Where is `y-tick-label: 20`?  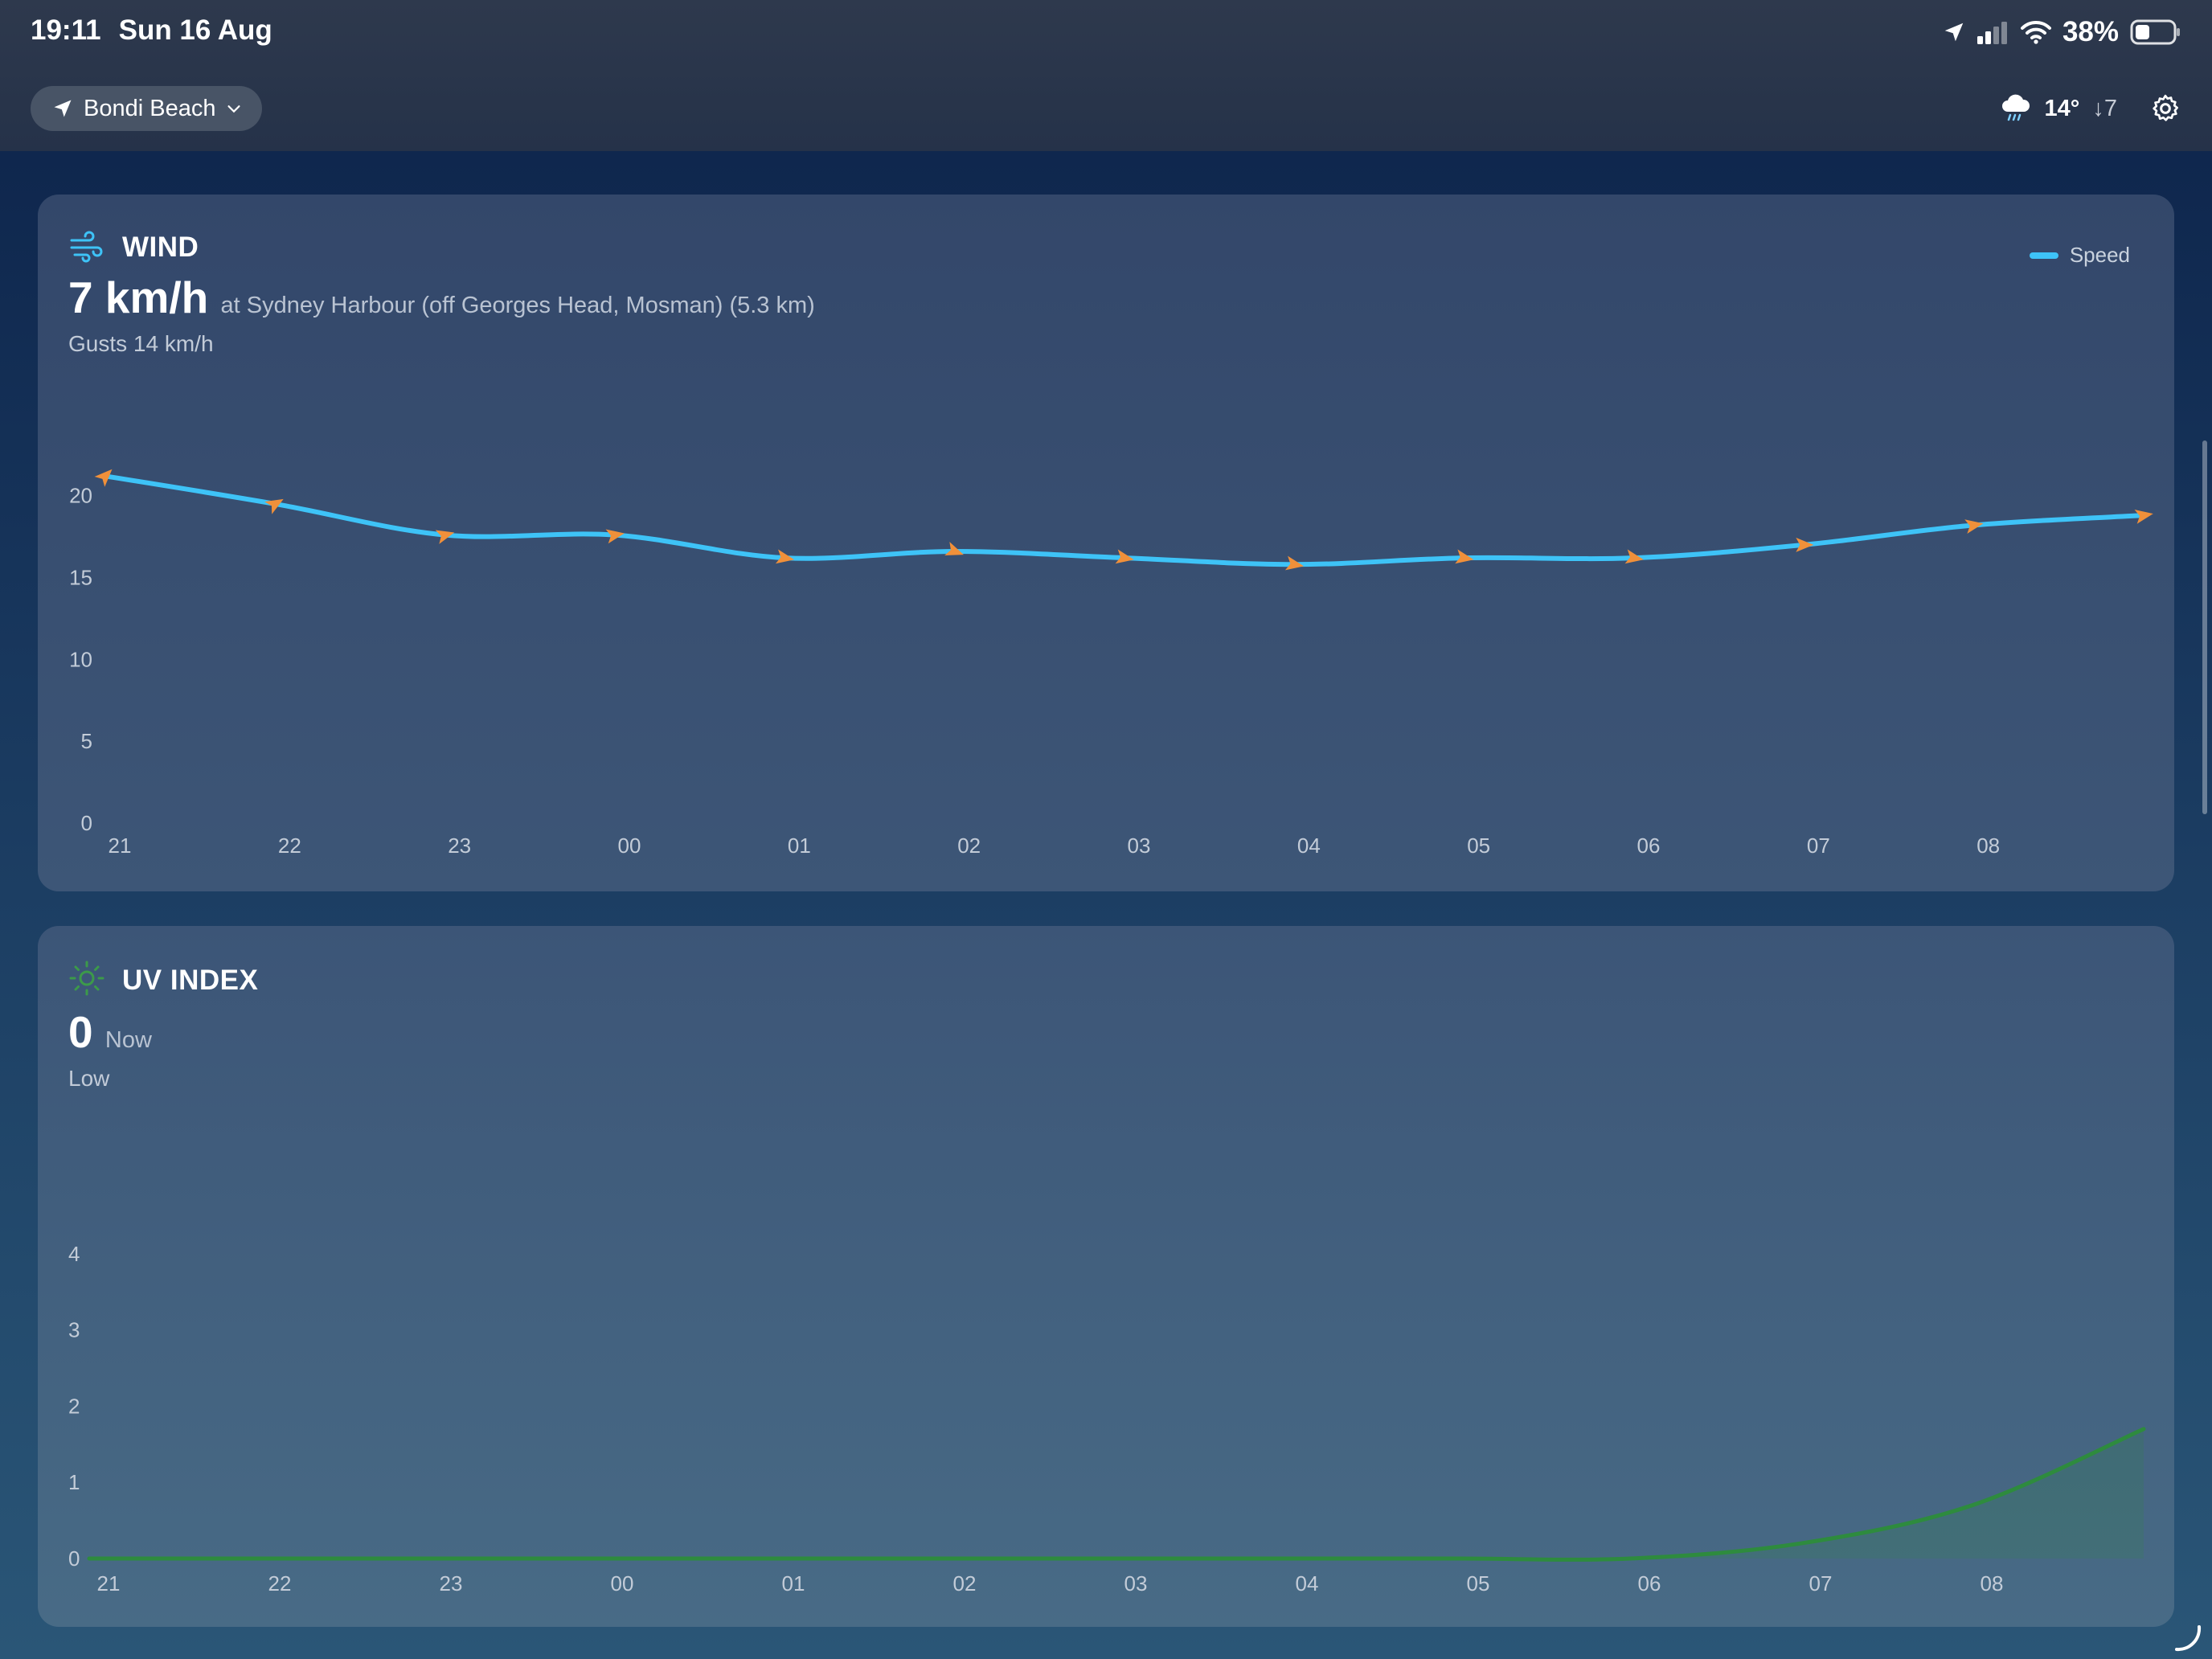
y-tick-label: 20 is located at coordinates (80, 496).